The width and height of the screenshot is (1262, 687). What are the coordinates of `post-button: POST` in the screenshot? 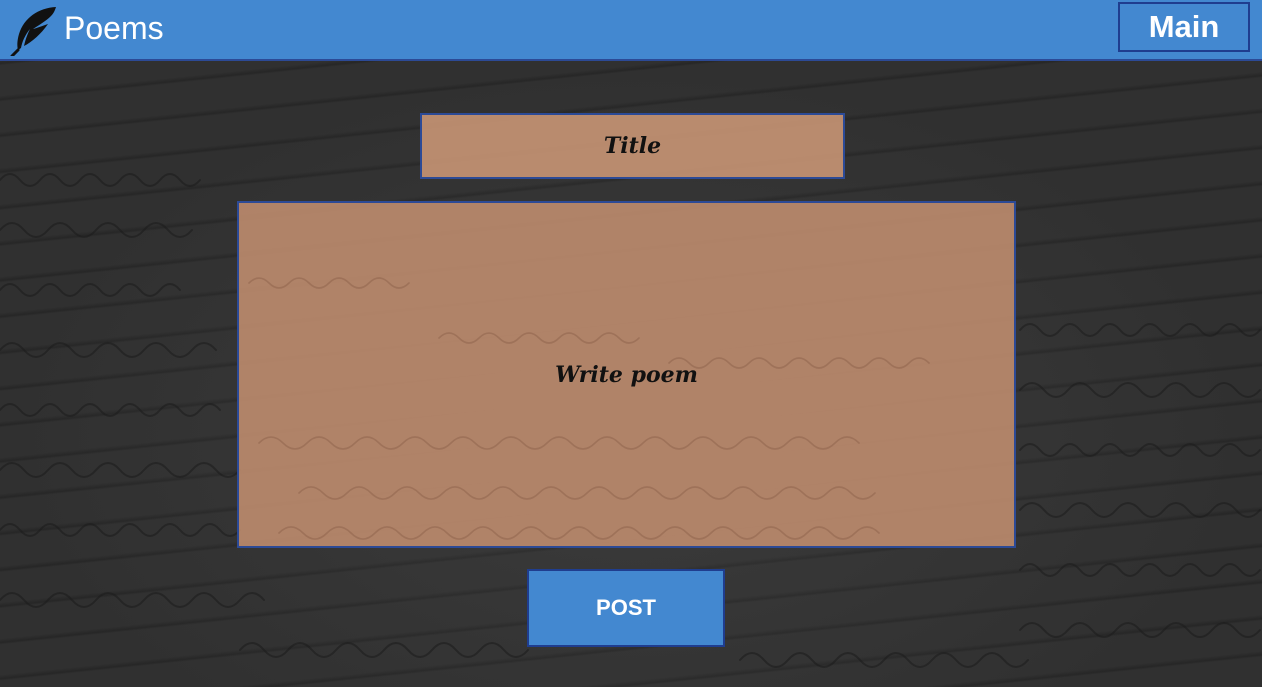 It's located at (626, 608).